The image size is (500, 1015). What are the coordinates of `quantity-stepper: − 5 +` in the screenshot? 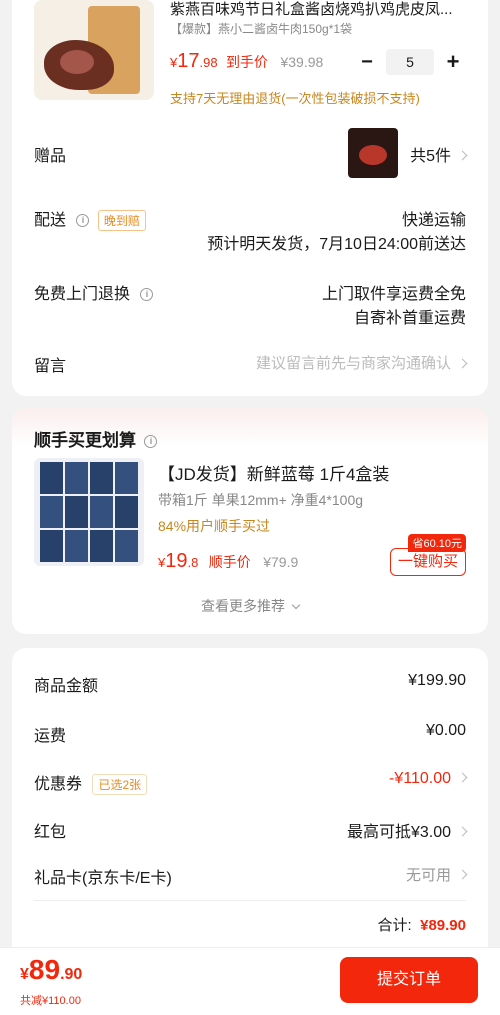 It's located at (410, 62).